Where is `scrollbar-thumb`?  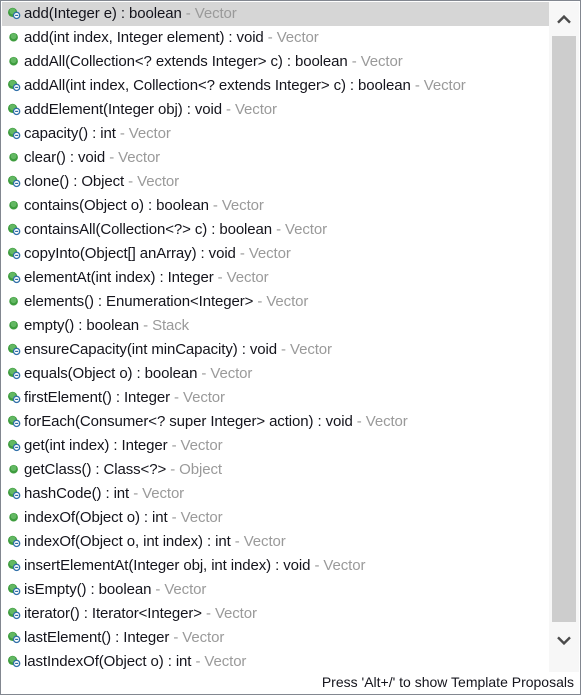
scrollbar-thumb is located at coordinates (564, 329).